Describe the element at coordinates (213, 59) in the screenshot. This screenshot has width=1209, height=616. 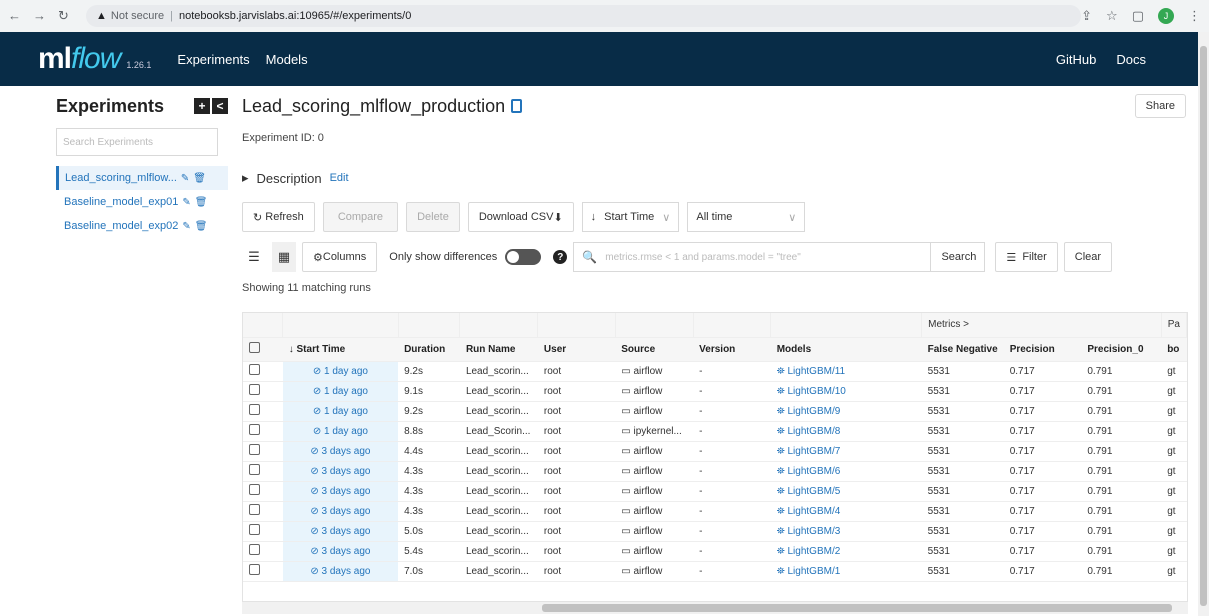
I see `nav-experiments: Experiments` at that location.